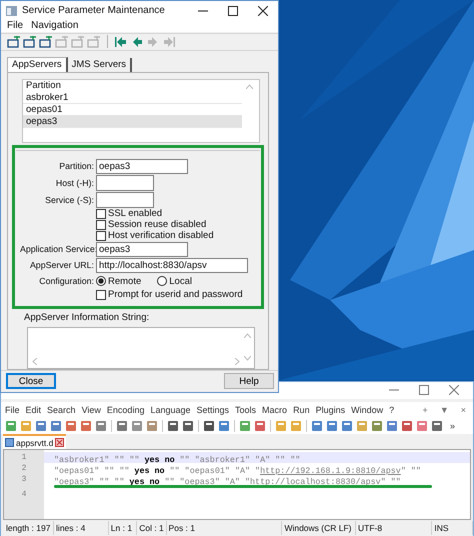 The height and width of the screenshot is (536, 474). What do you see at coordinates (125, 281) in the screenshot?
I see `radio-label: Remote` at bounding box center [125, 281].